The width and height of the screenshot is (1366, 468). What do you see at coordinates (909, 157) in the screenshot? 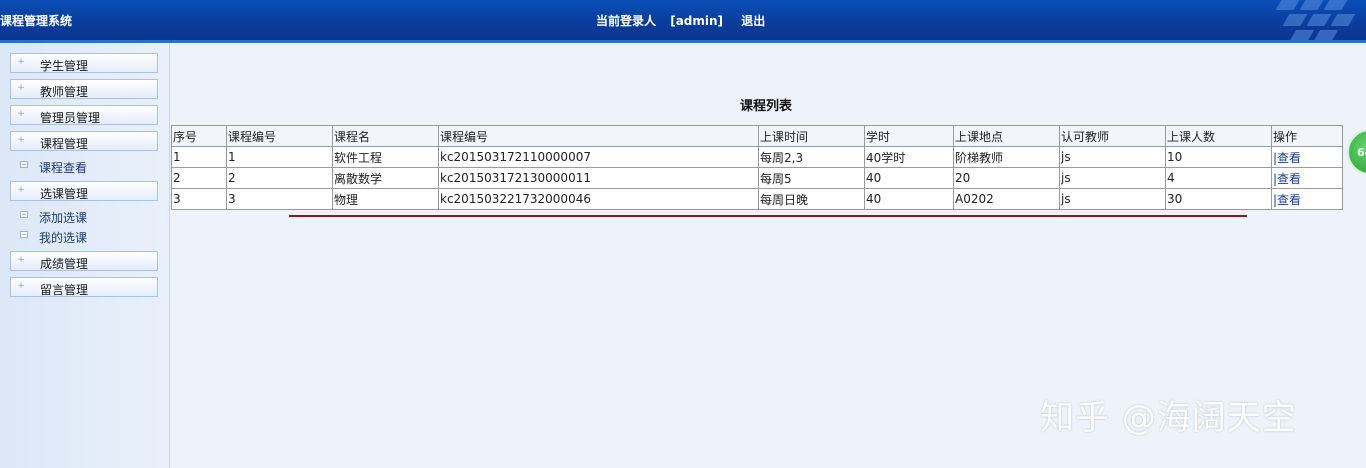
I see `table-cell: 40学时` at bounding box center [909, 157].